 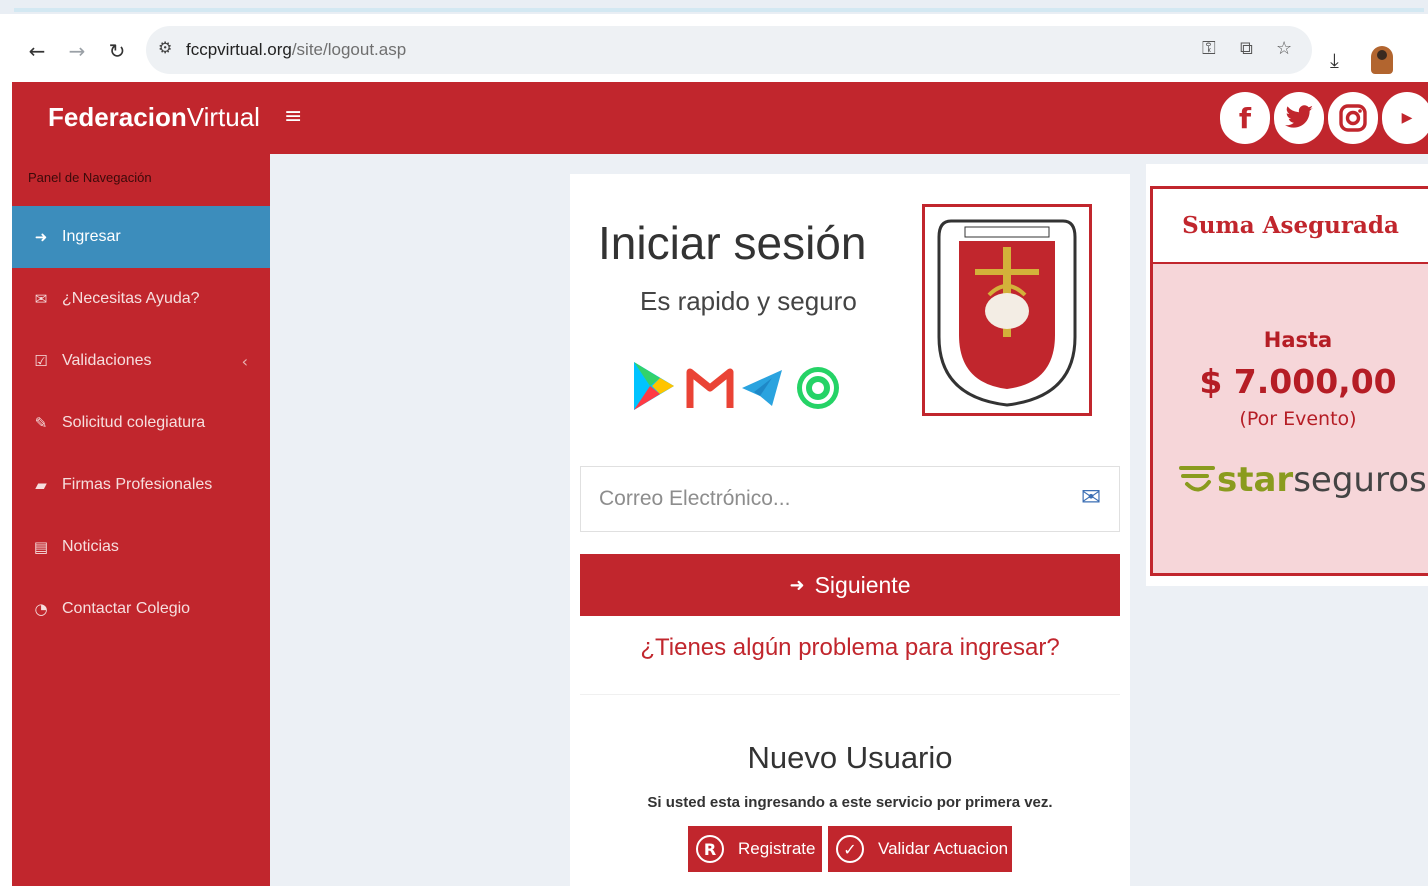 I want to click on check-square-icon: ☑, so click(x=41, y=361).